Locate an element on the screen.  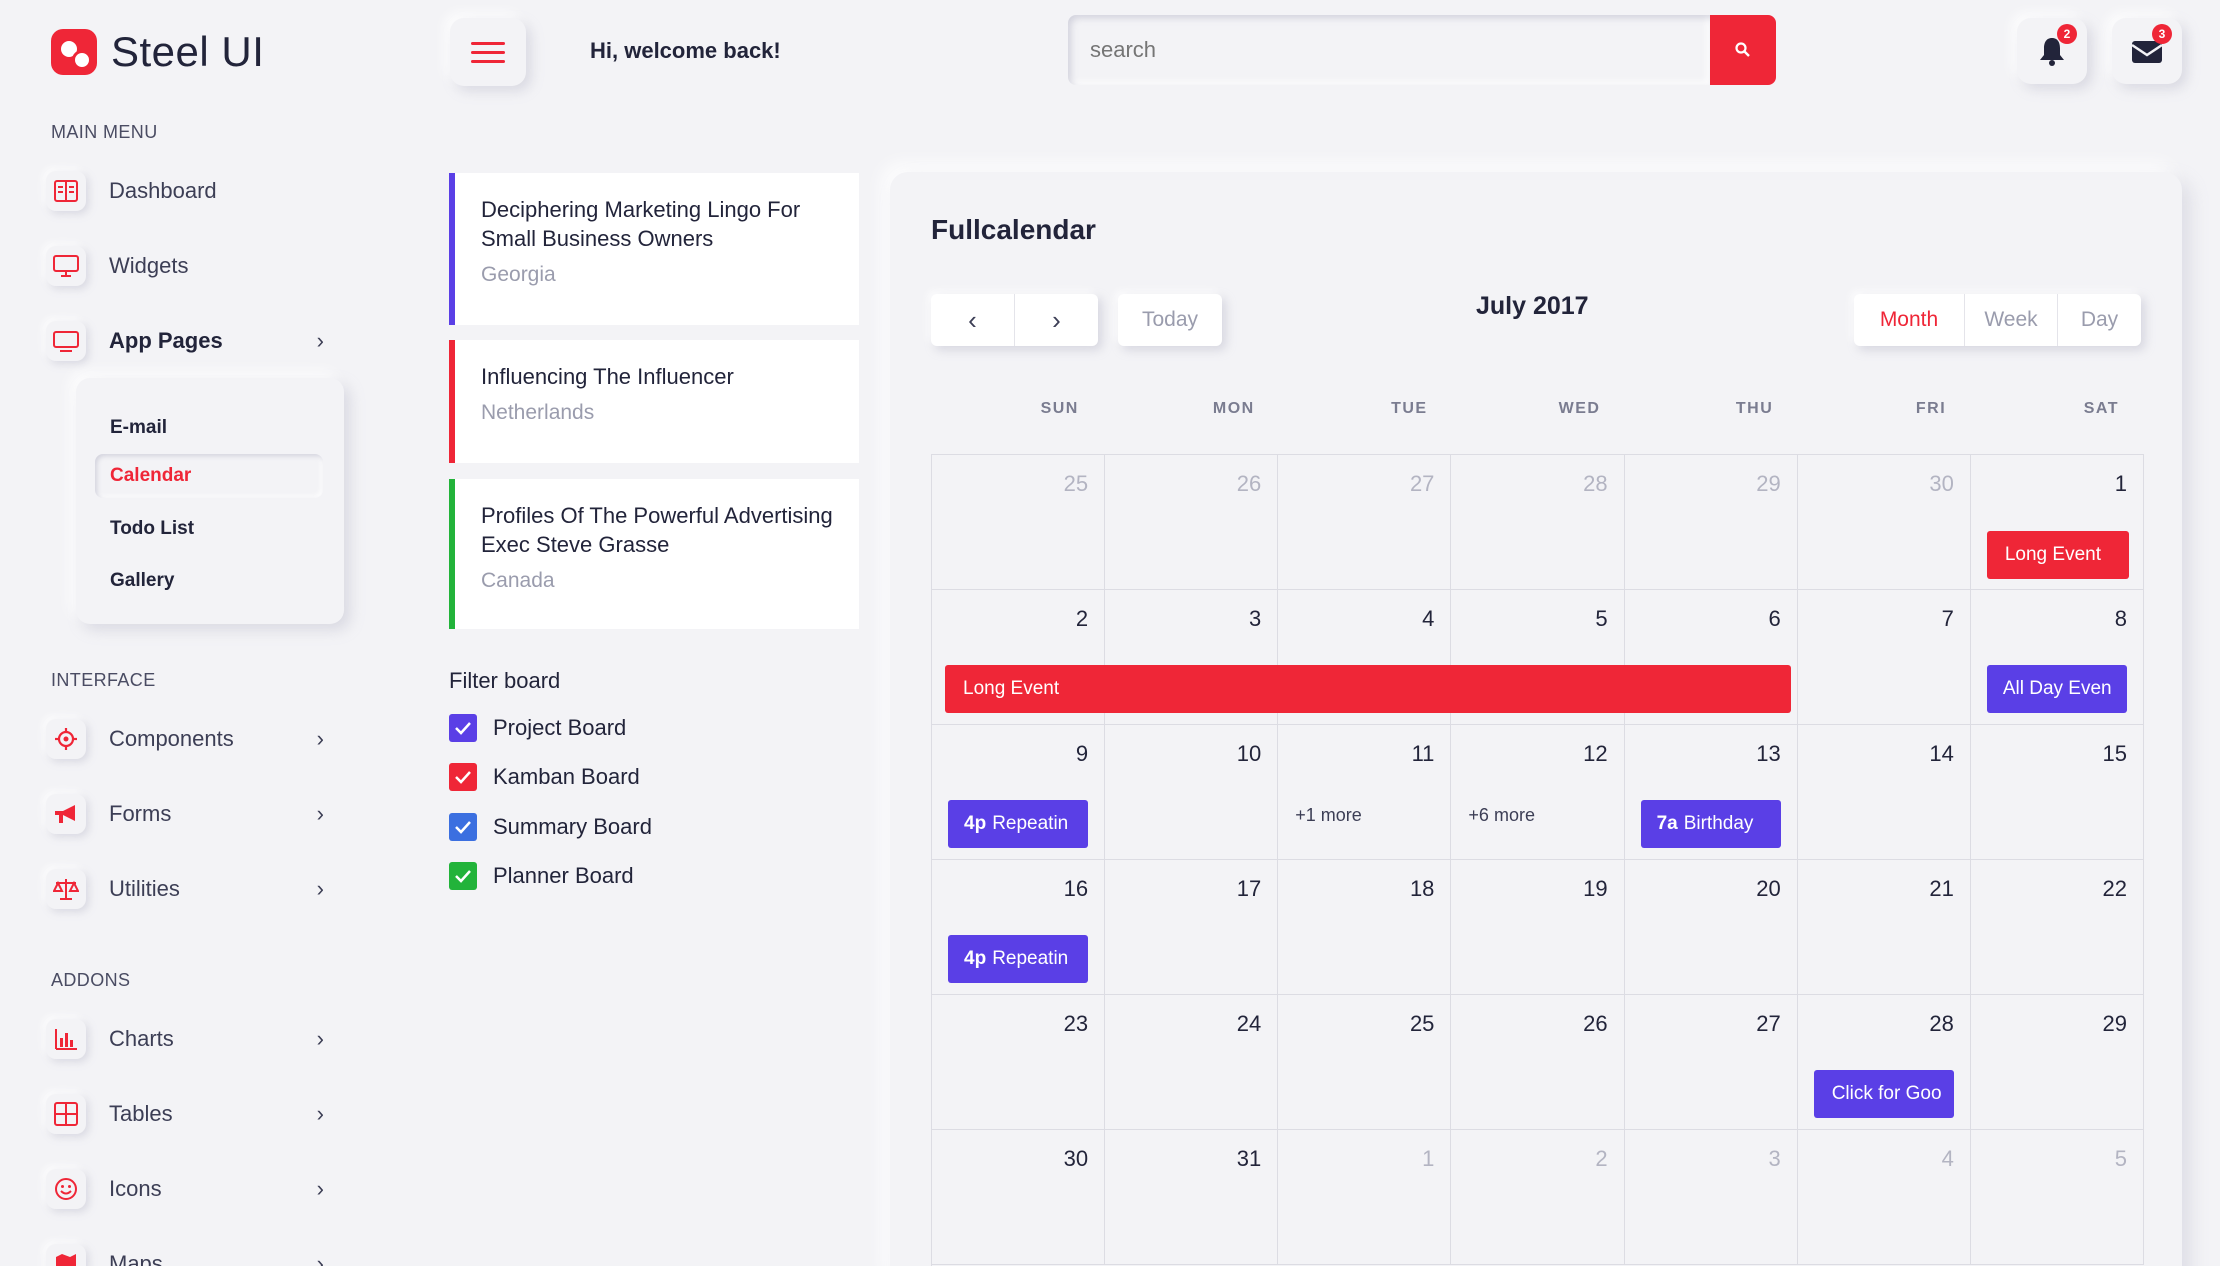
submenu-item-email: E-mail is located at coordinates (209, 428).